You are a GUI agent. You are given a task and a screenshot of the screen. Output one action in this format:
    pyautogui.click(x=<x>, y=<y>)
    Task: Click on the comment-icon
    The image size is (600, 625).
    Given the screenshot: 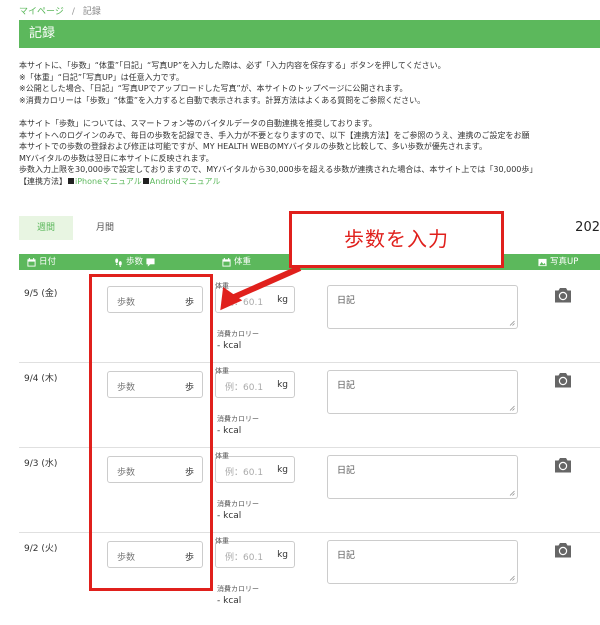 What is the action you would take?
    pyautogui.click(x=150, y=262)
    